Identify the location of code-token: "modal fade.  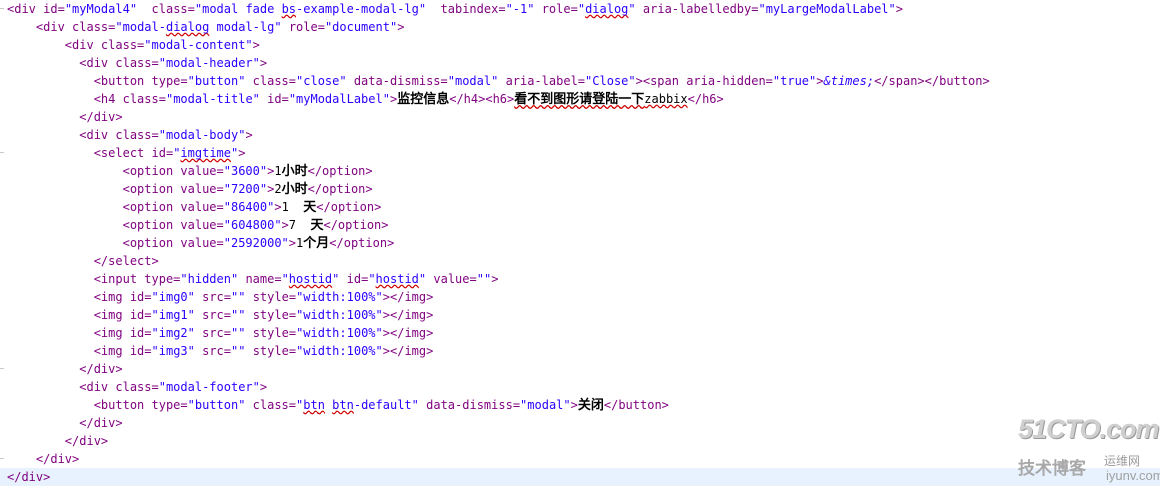
(238, 9).